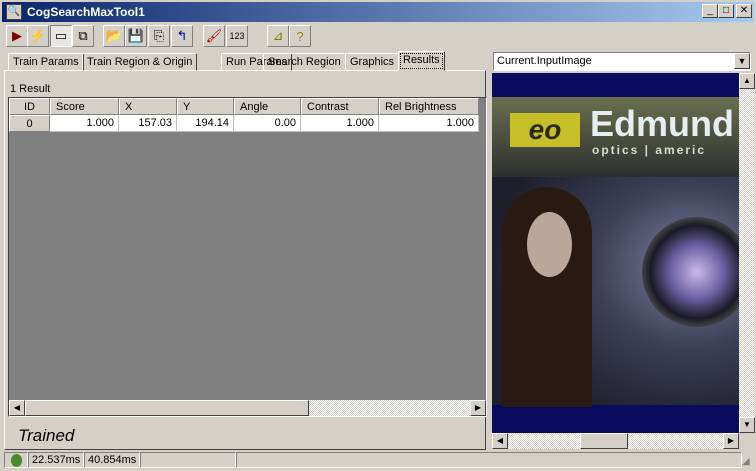  Describe the element at coordinates (429, 123) in the screenshot. I see `cell-rel-brightness: 1.000` at that location.